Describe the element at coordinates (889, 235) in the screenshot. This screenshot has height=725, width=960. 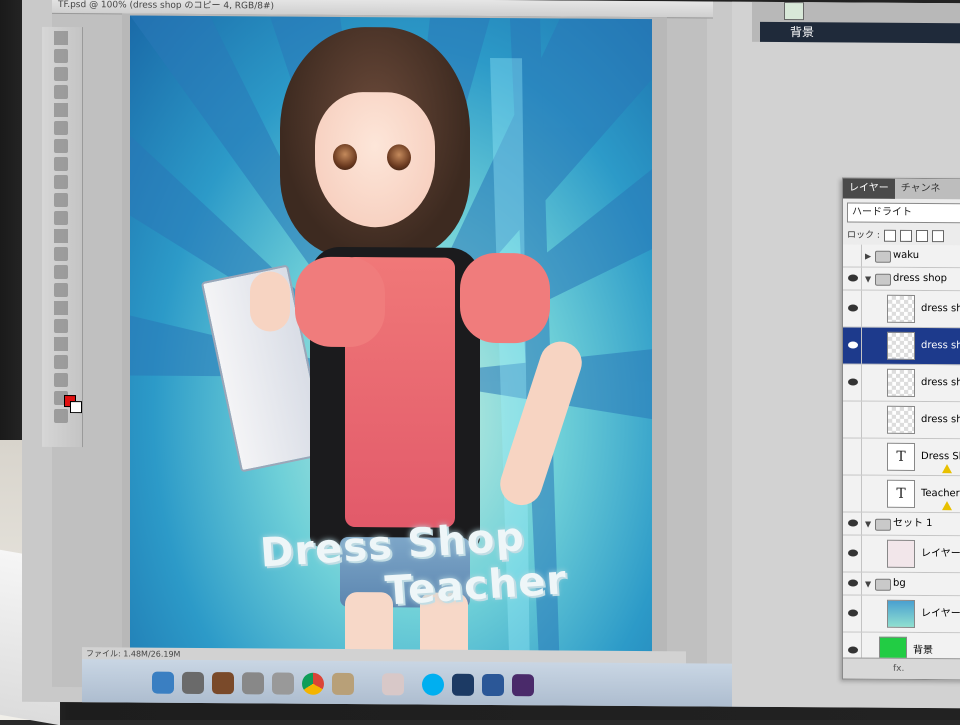
I see `lock-transparency-icon` at that location.